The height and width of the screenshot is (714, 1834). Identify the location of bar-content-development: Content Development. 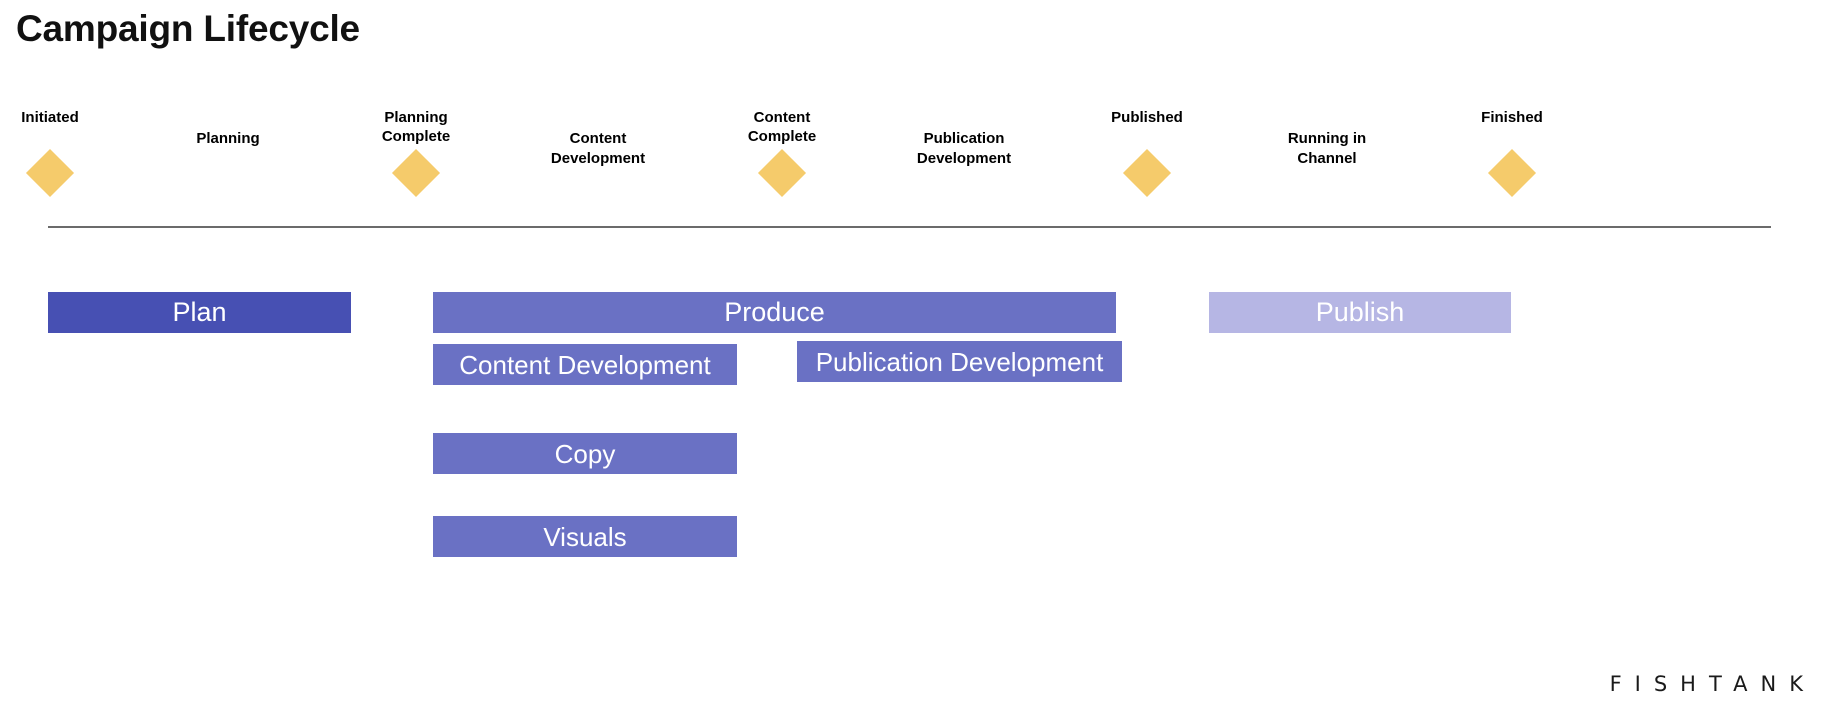
(585, 364).